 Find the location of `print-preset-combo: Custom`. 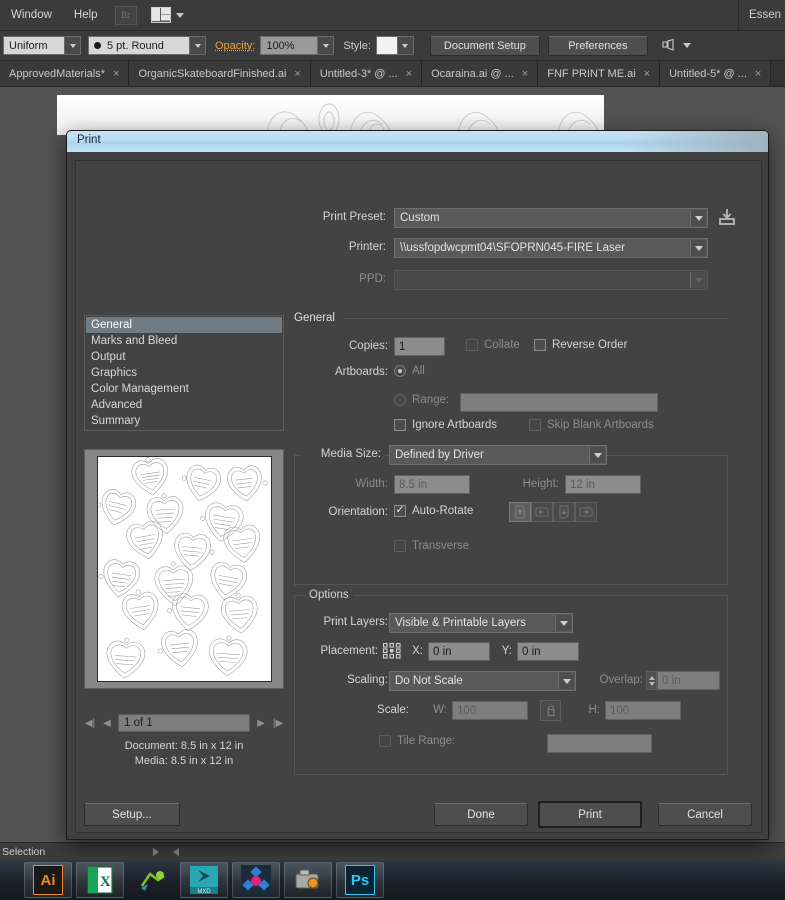

print-preset-combo: Custom is located at coordinates (551, 218).